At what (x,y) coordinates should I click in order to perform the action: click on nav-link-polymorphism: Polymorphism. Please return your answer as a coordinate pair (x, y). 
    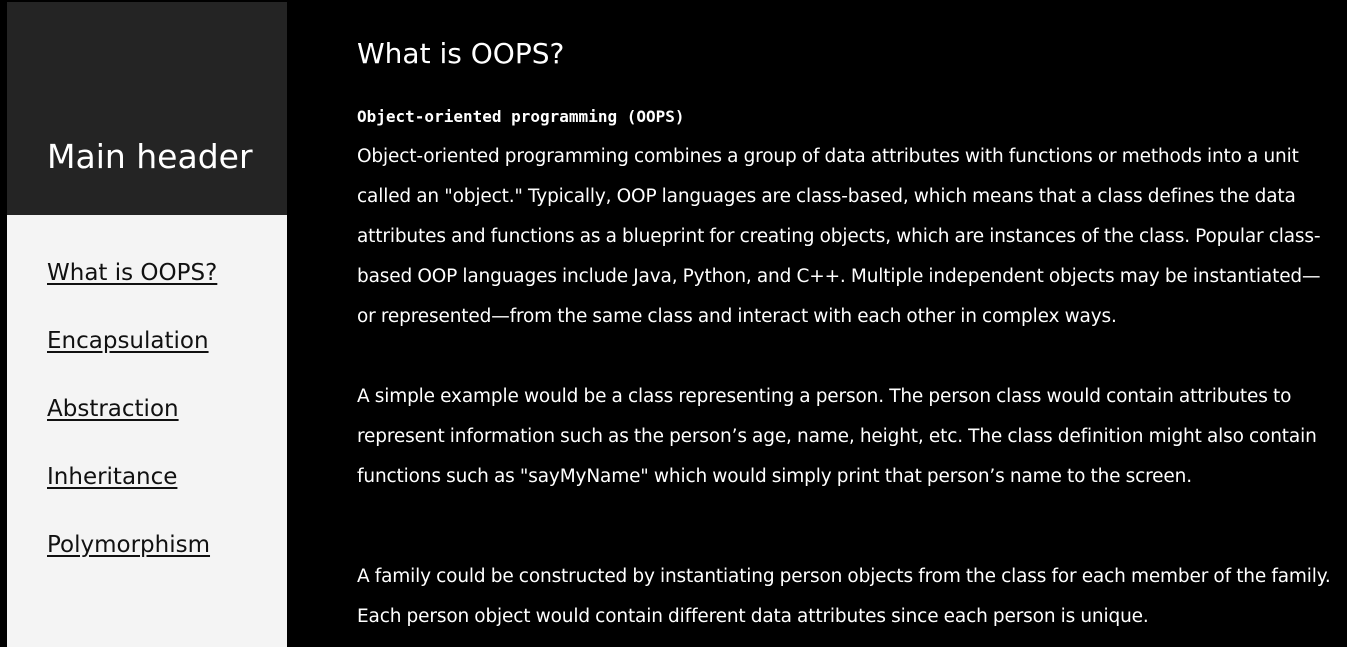
    Looking at the image, I should click on (128, 545).